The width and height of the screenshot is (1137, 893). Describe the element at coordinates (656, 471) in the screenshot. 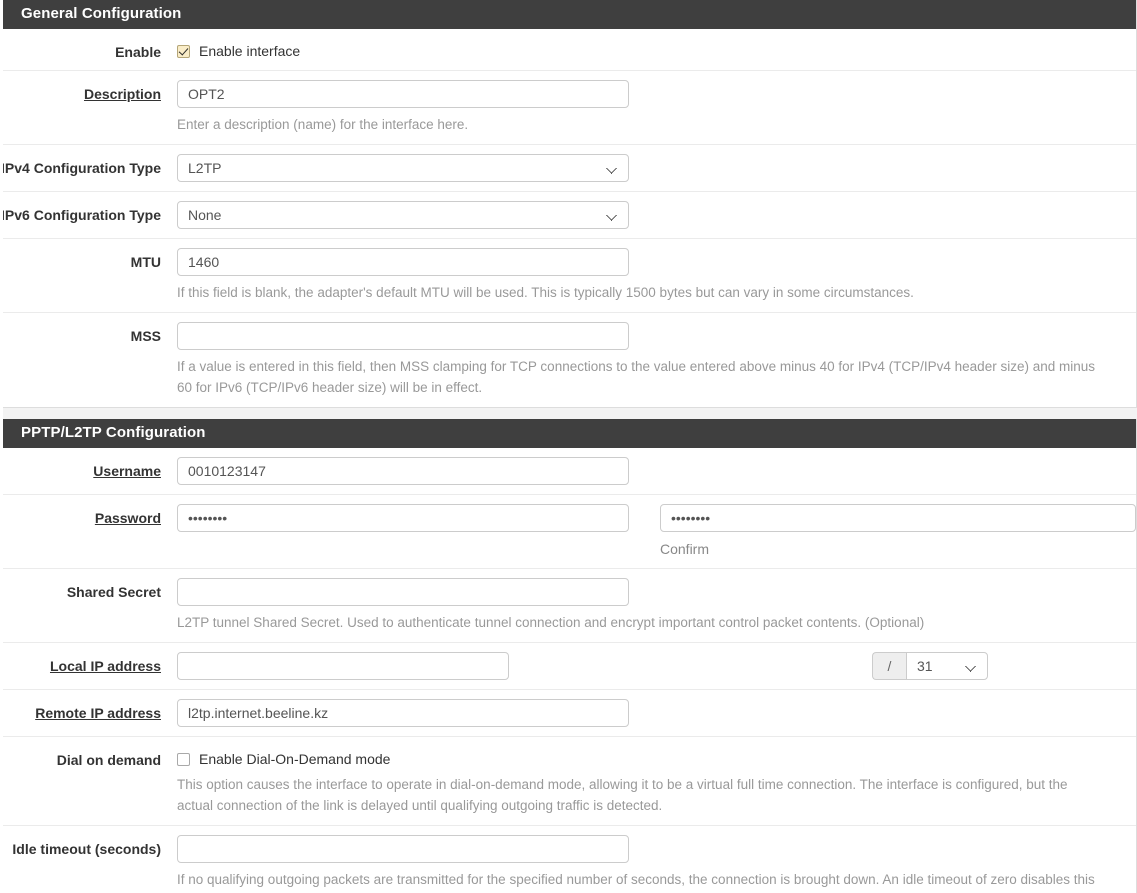

I see `field-username` at that location.